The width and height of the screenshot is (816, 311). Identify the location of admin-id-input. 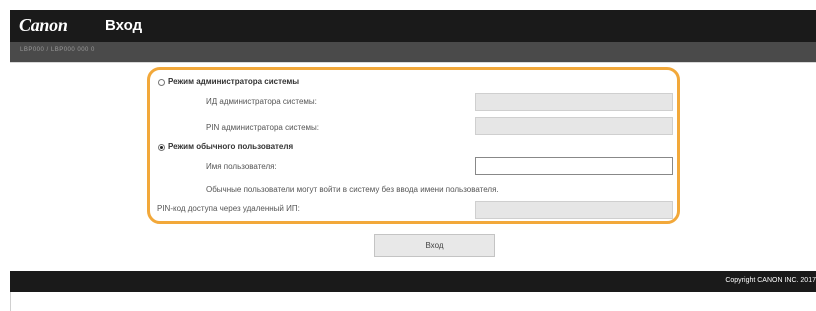
(574, 102).